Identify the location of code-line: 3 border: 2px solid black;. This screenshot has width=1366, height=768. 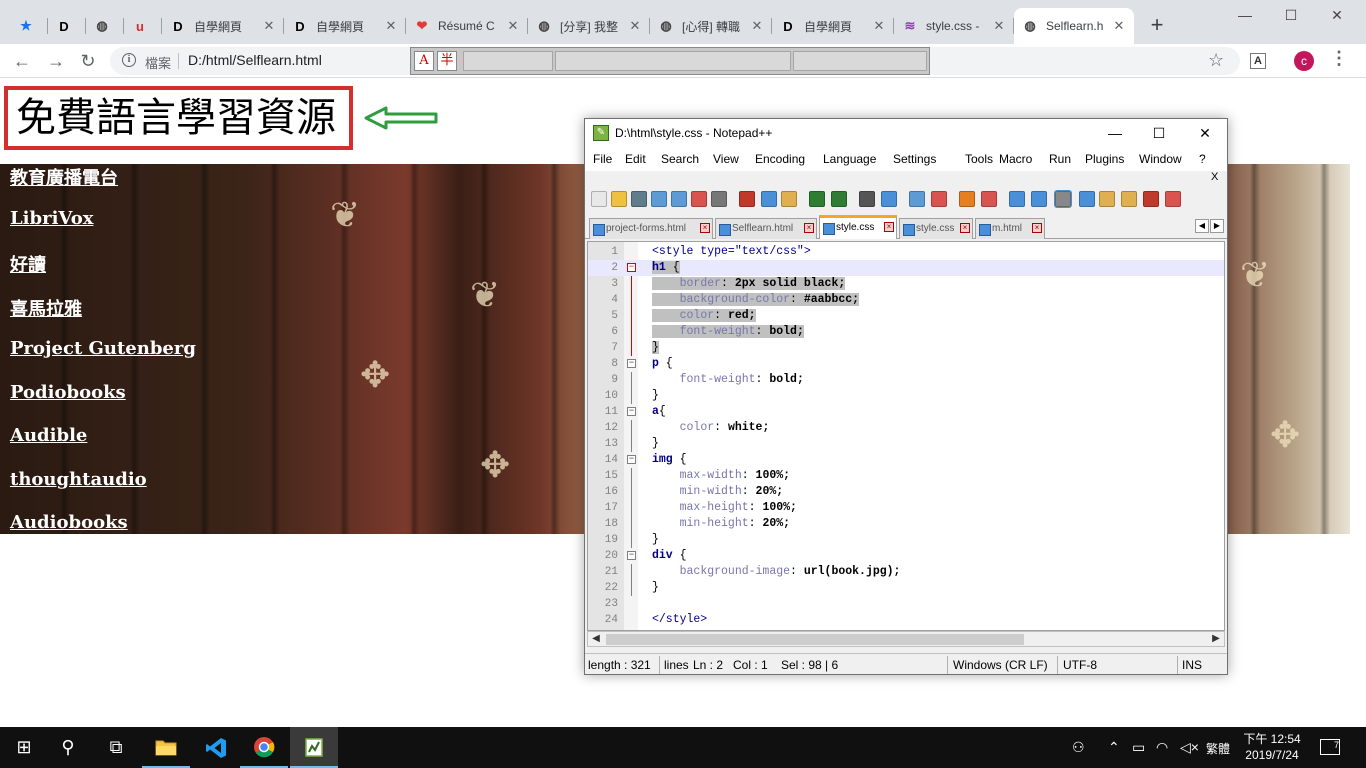
(906, 284).